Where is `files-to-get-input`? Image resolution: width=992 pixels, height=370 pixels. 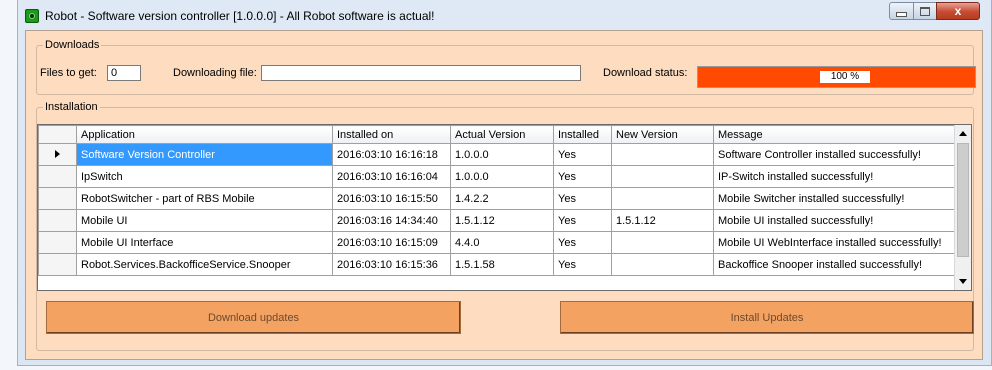 files-to-get-input is located at coordinates (124, 73).